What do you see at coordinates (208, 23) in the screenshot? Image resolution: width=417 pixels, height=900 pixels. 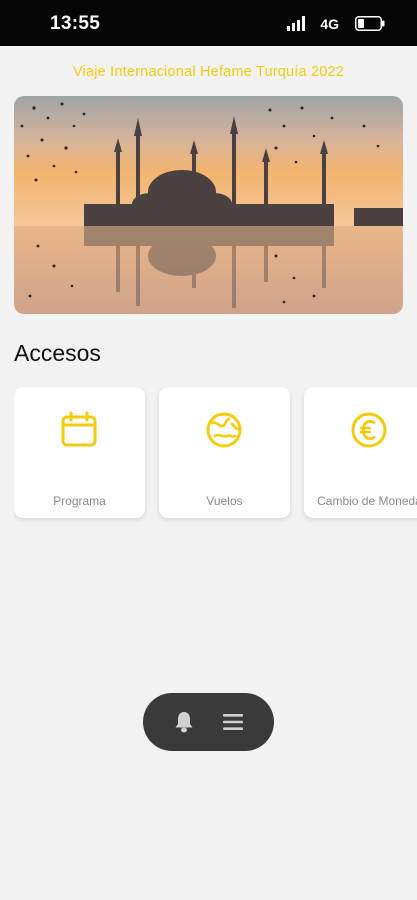 I see `status-bar: 13:55 4G` at bounding box center [208, 23].